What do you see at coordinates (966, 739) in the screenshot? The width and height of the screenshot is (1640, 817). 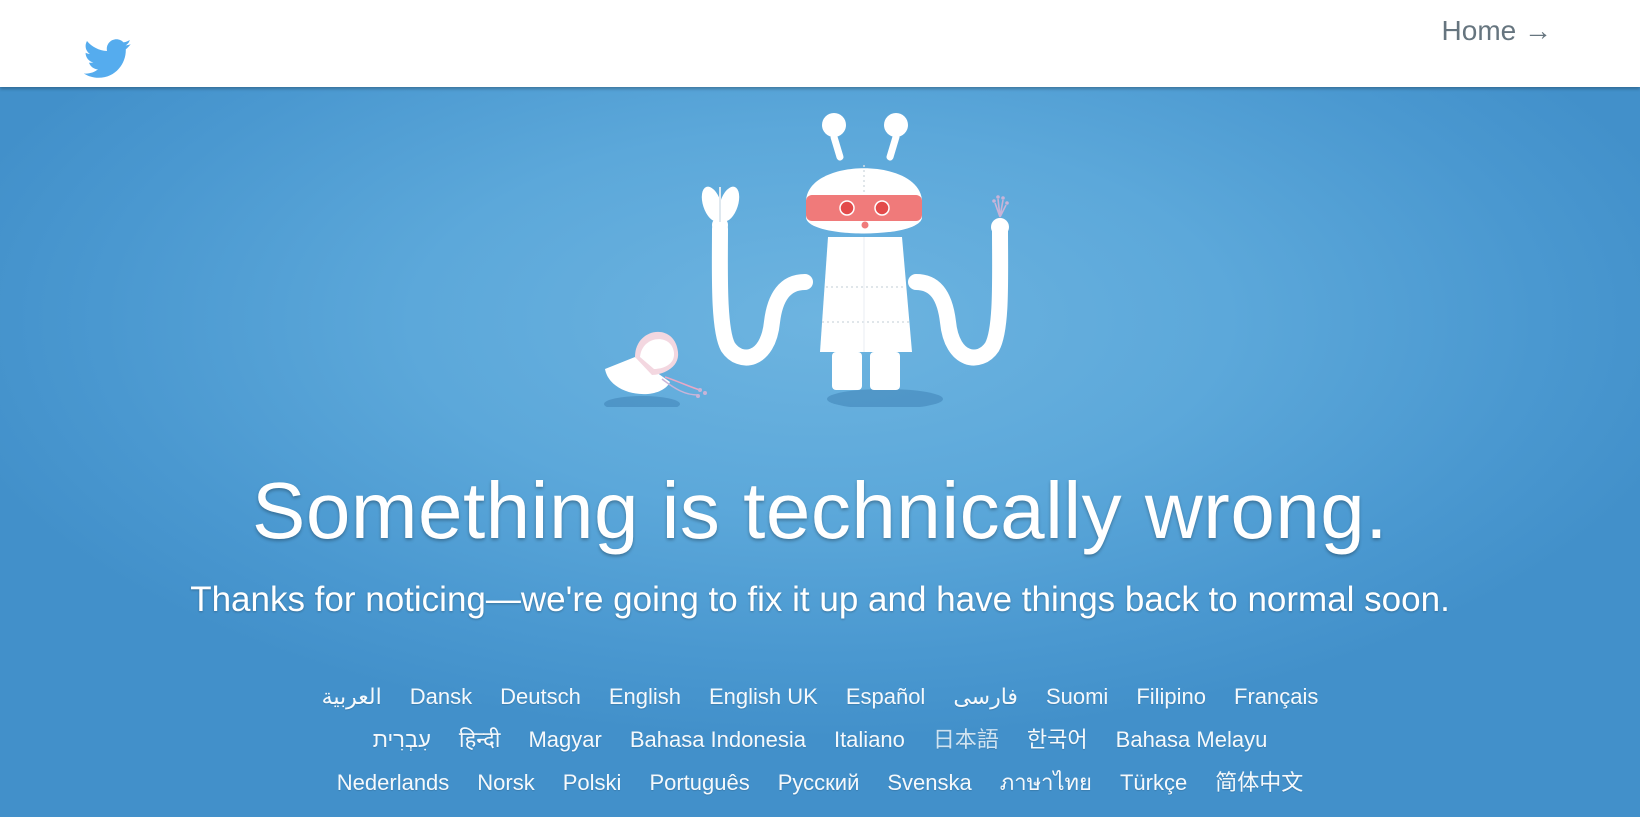 I see `language-link-current: 日本語` at bounding box center [966, 739].